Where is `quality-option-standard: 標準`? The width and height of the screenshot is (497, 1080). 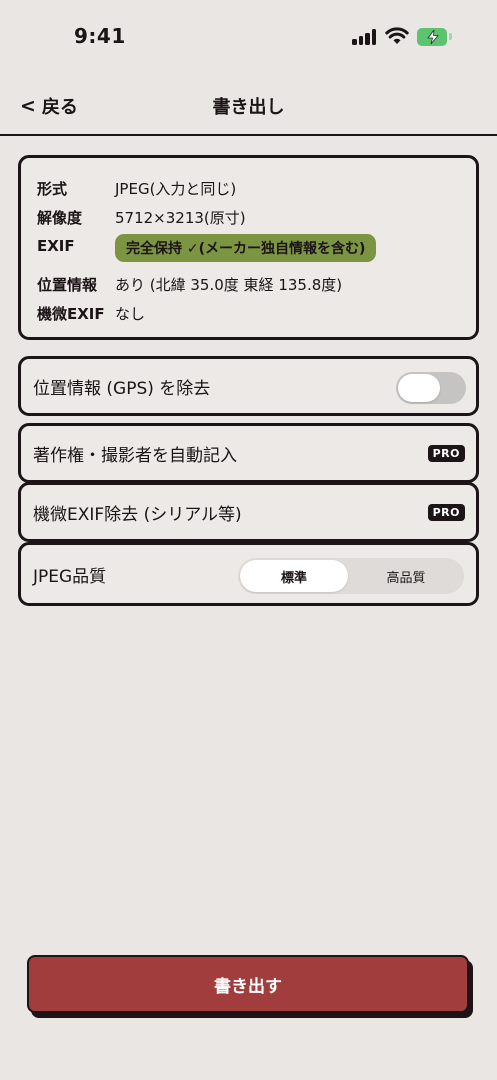 quality-option-standard: 標準 is located at coordinates (294, 576).